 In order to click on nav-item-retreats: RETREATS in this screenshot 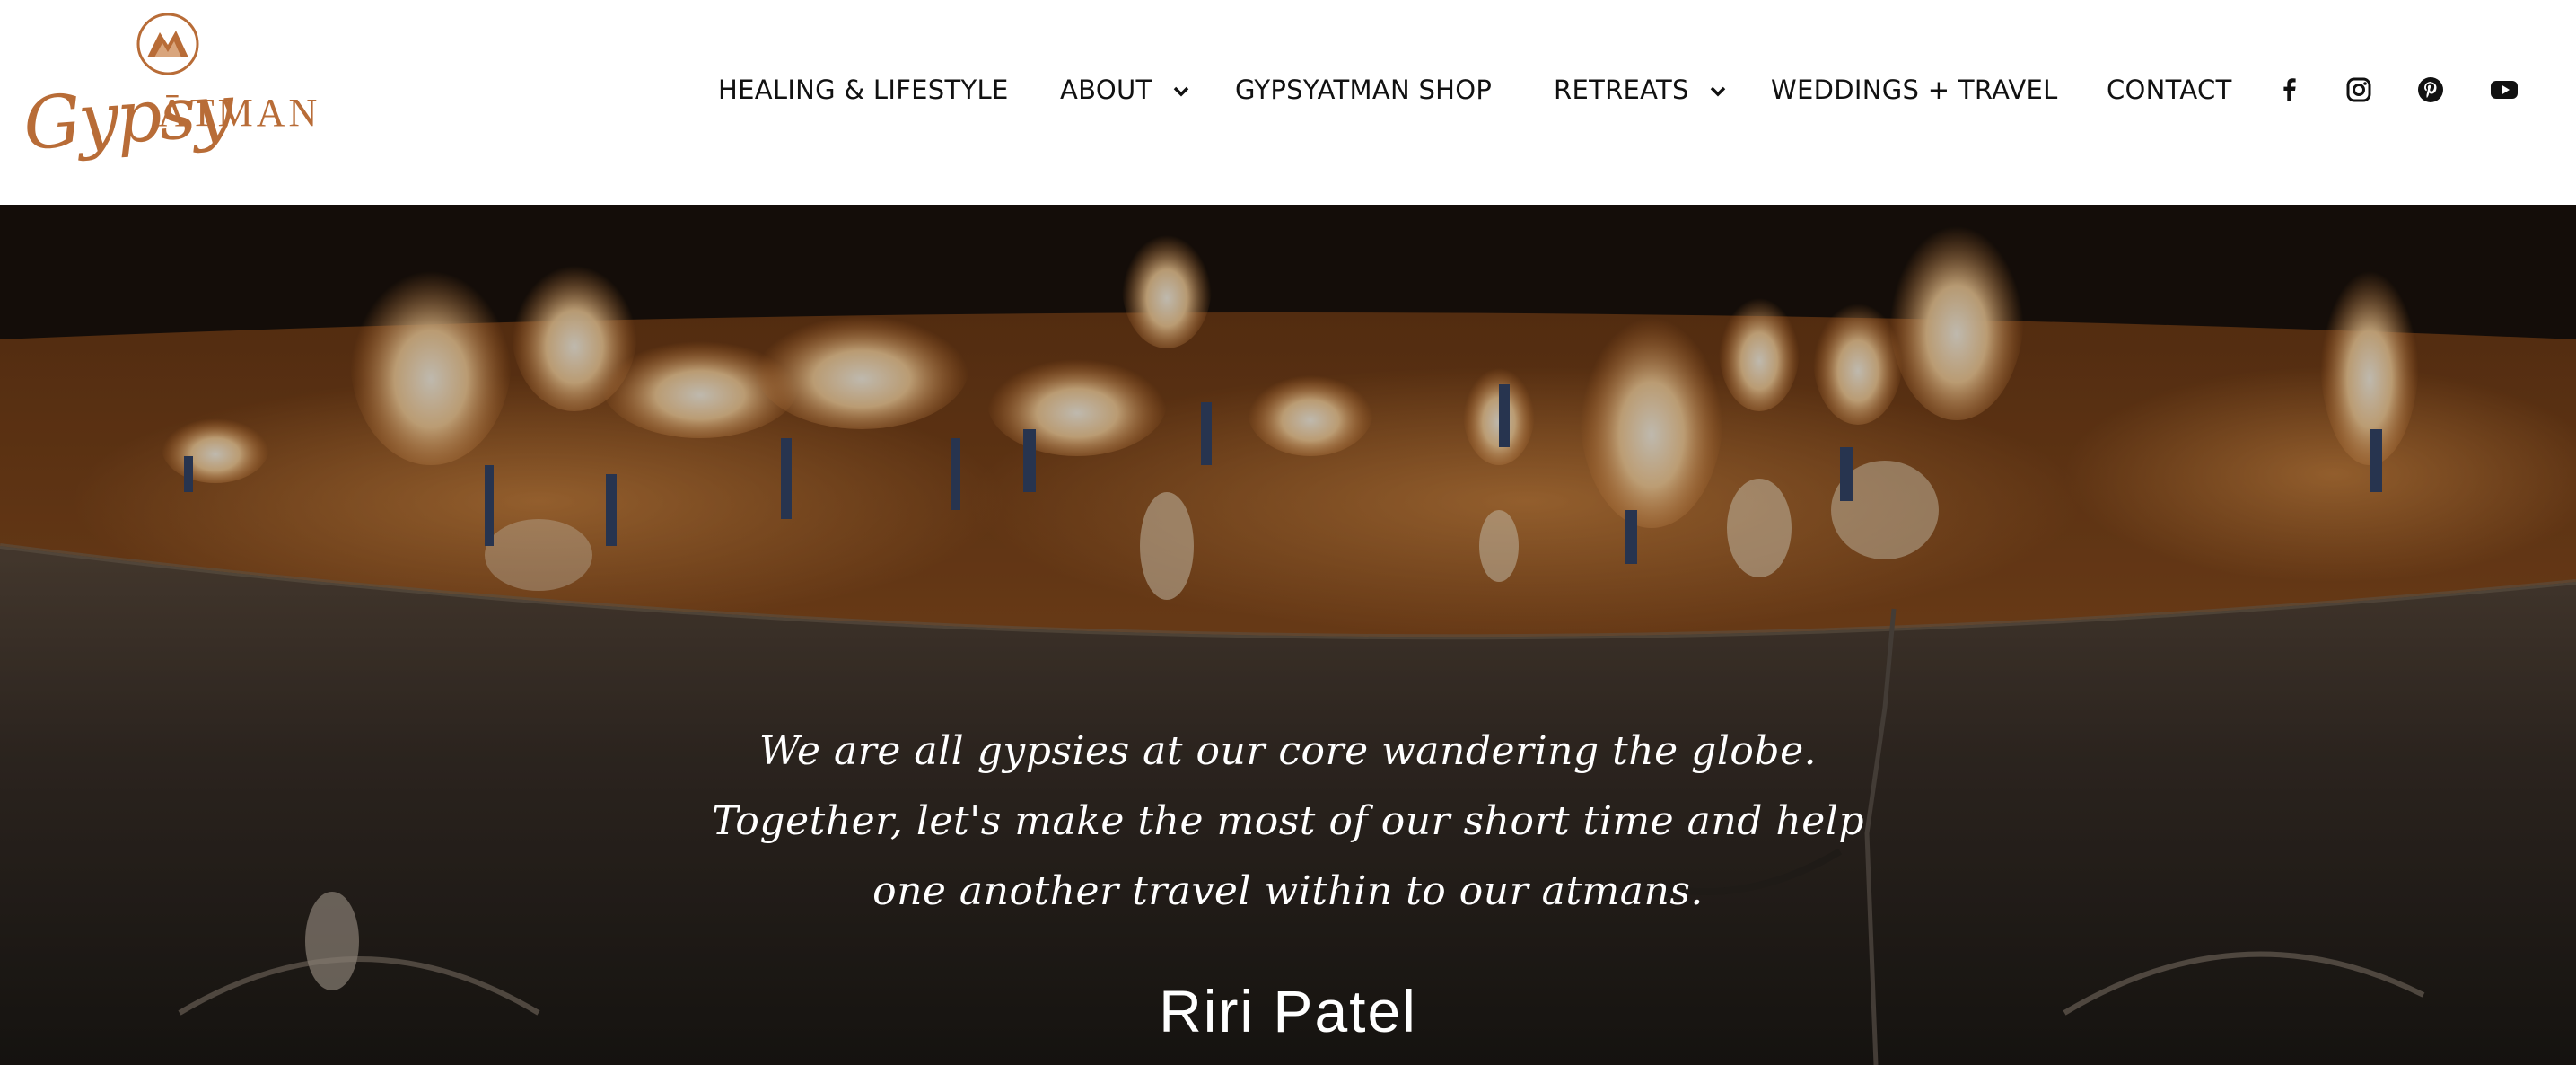, I will do `click(1640, 90)`.